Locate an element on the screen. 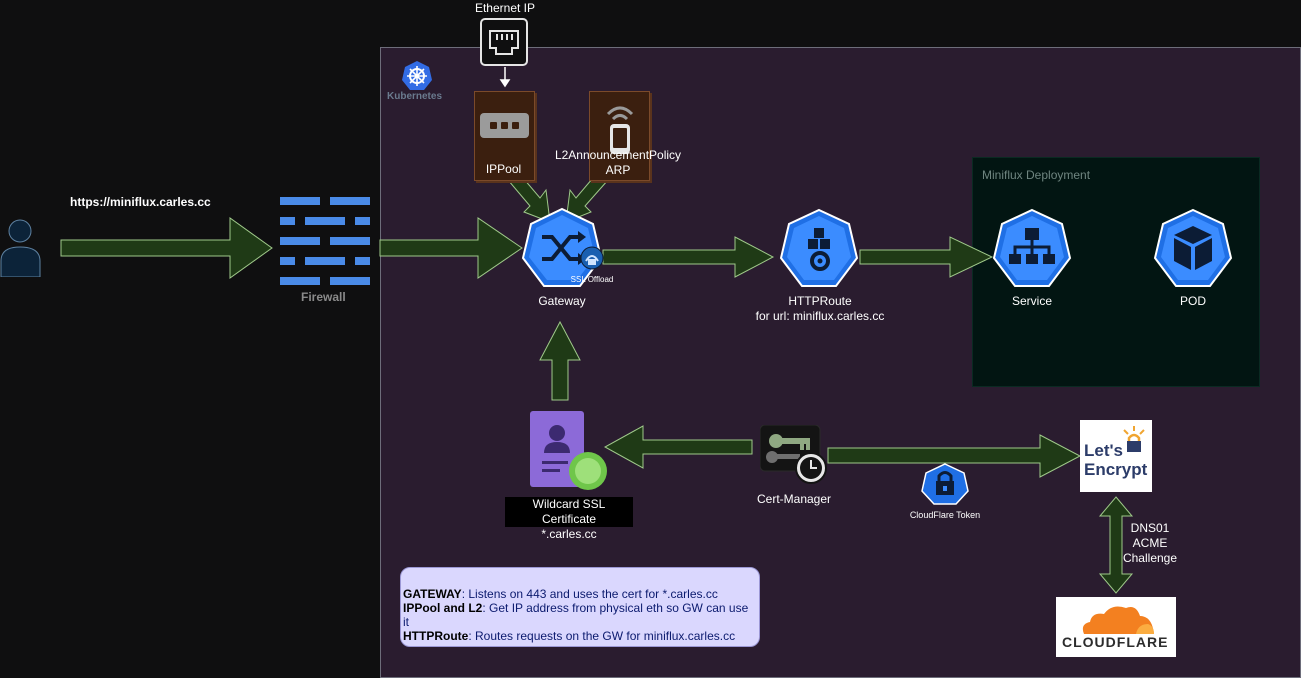 This screenshot has width=1301, height=678. gateway-label: Gateway is located at coordinates (562, 301).